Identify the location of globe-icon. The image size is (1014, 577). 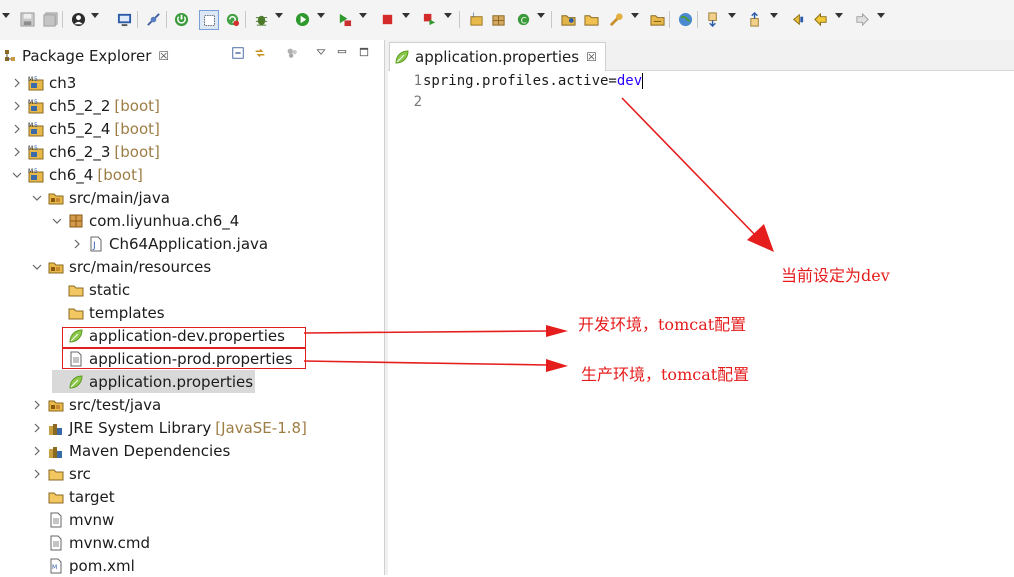
(685, 19).